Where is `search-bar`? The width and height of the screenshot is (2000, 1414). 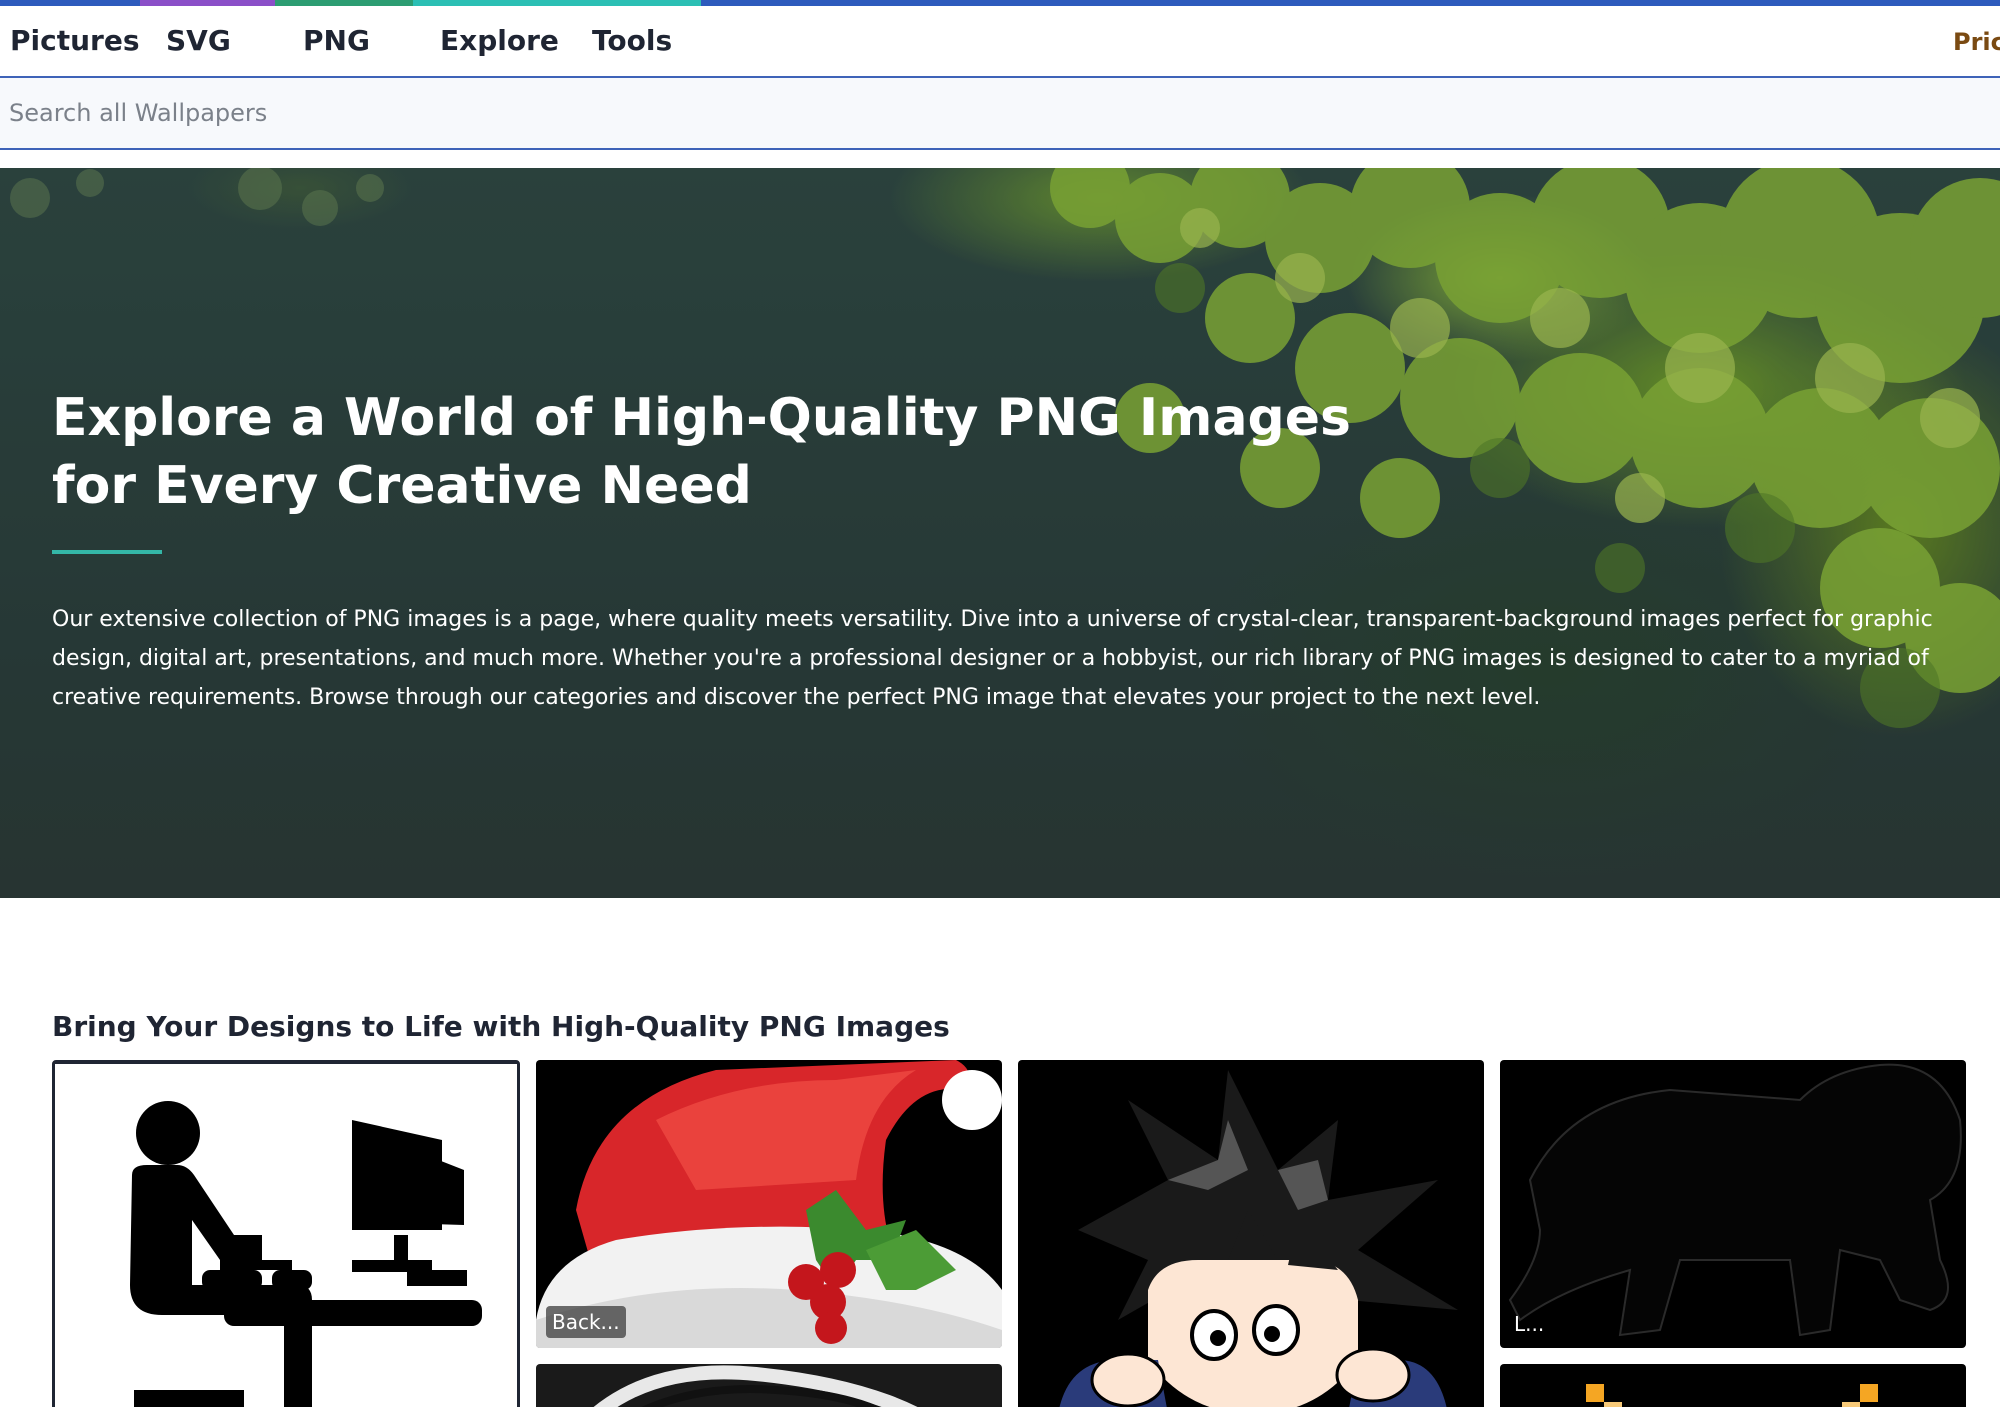
search-bar is located at coordinates (1000, 114).